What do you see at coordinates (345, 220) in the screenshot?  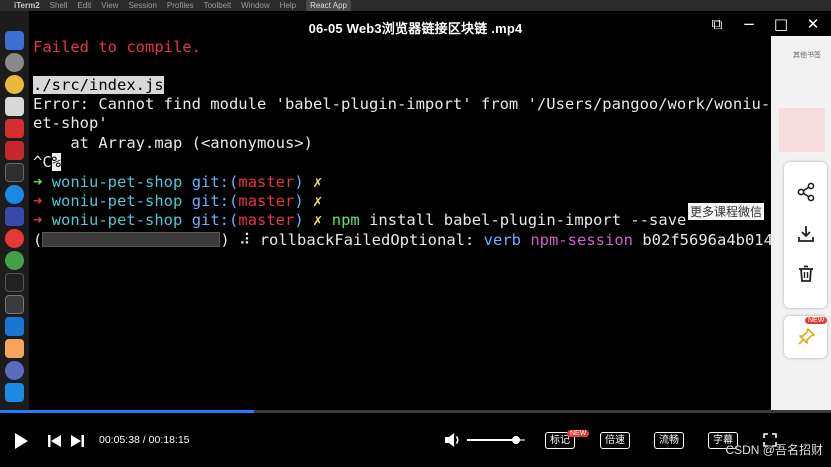 I see `command-name: npm` at bounding box center [345, 220].